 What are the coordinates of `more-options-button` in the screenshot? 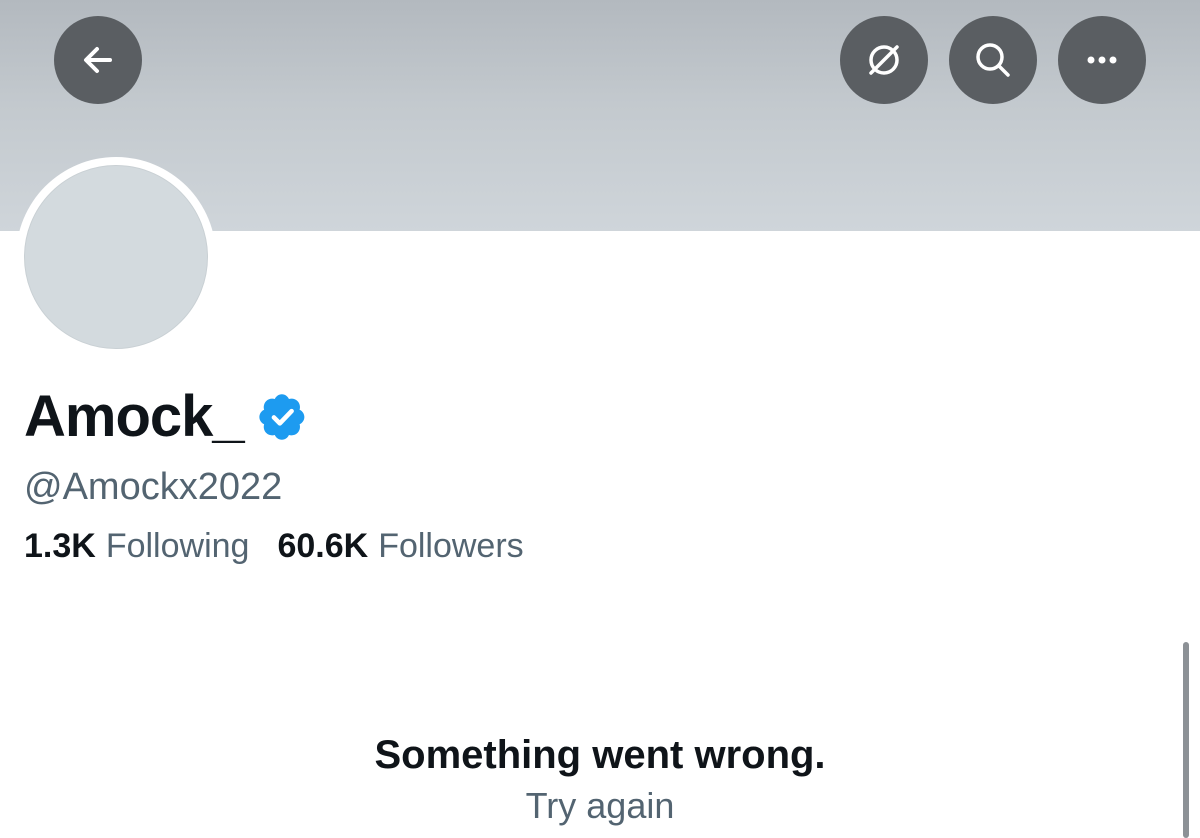 It's located at (1102, 60).